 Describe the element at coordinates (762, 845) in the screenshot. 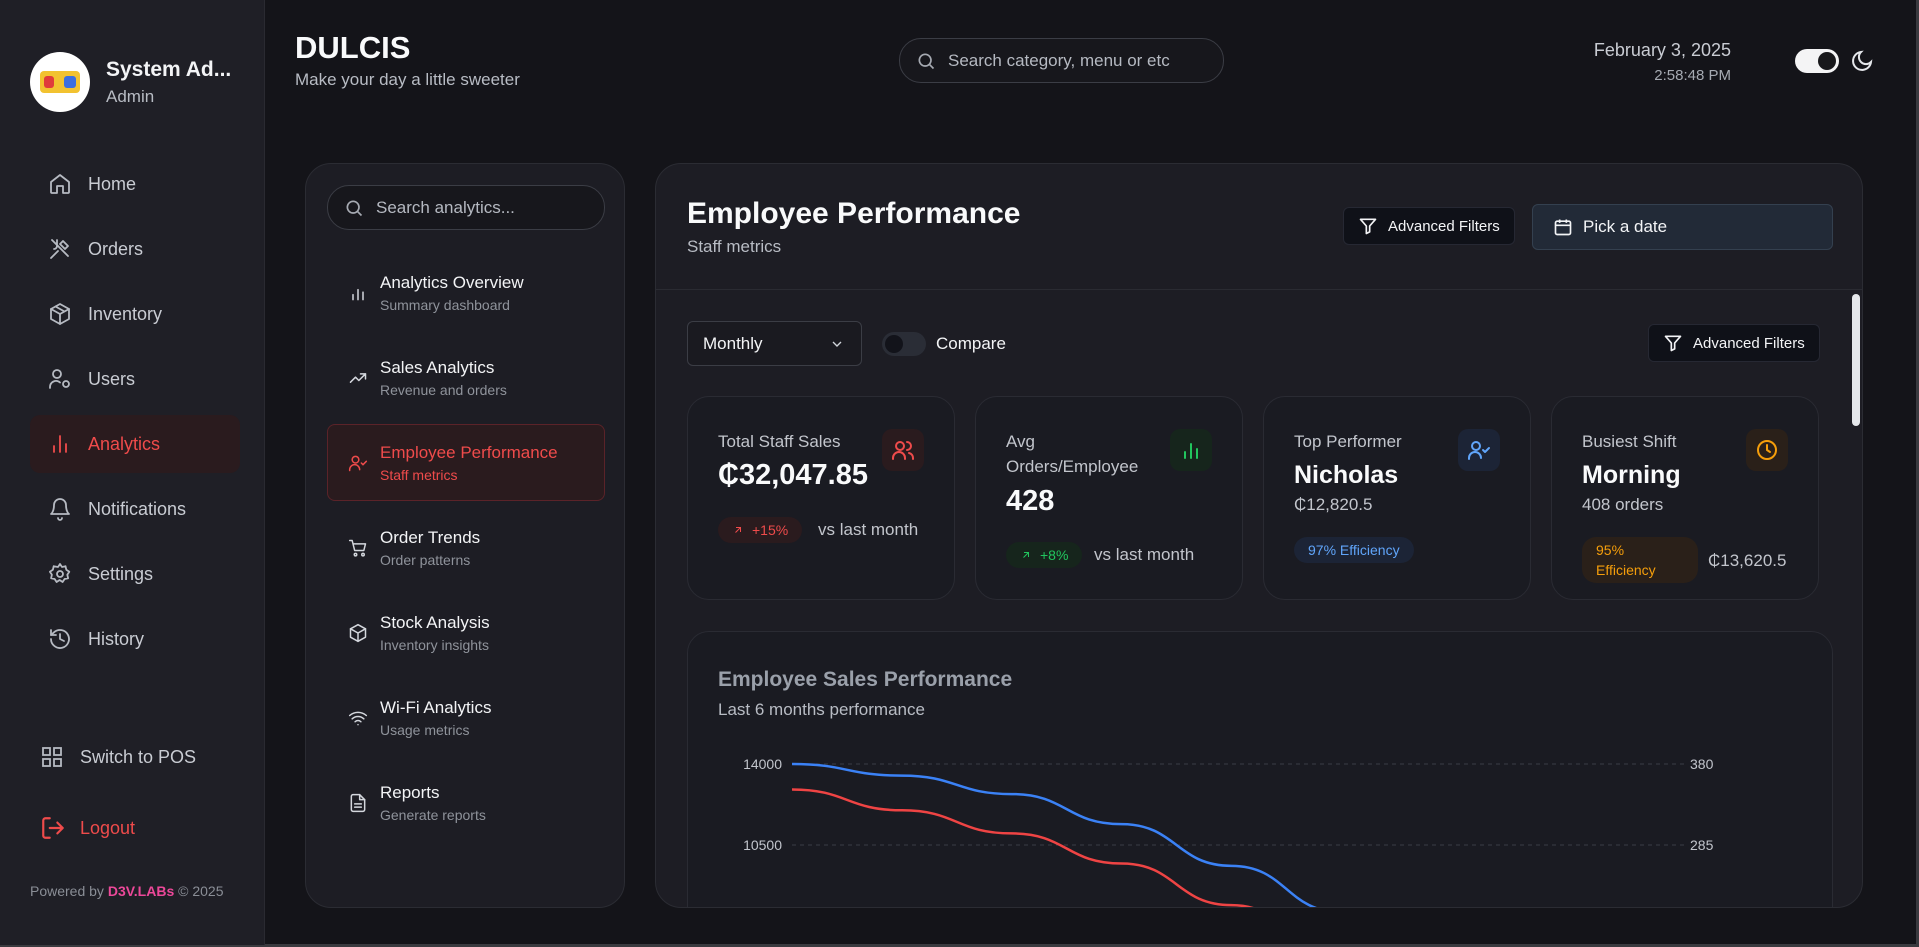

I see `y-left-tick-label: 10500` at that location.